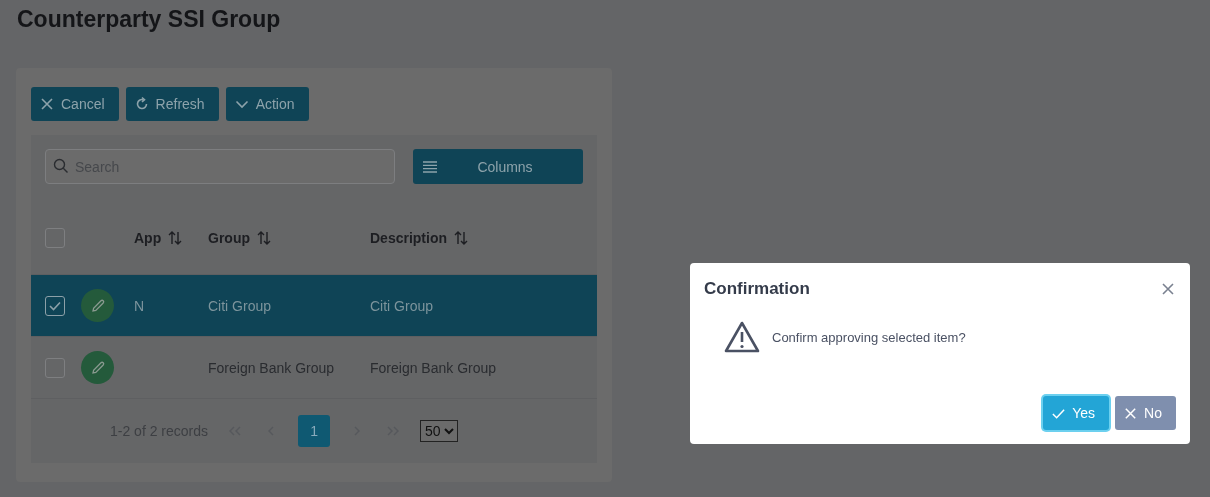 The height and width of the screenshot is (497, 1210). What do you see at coordinates (267, 104) in the screenshot?
I see `toolbar-button: Action` at bounding box center [267, 104].